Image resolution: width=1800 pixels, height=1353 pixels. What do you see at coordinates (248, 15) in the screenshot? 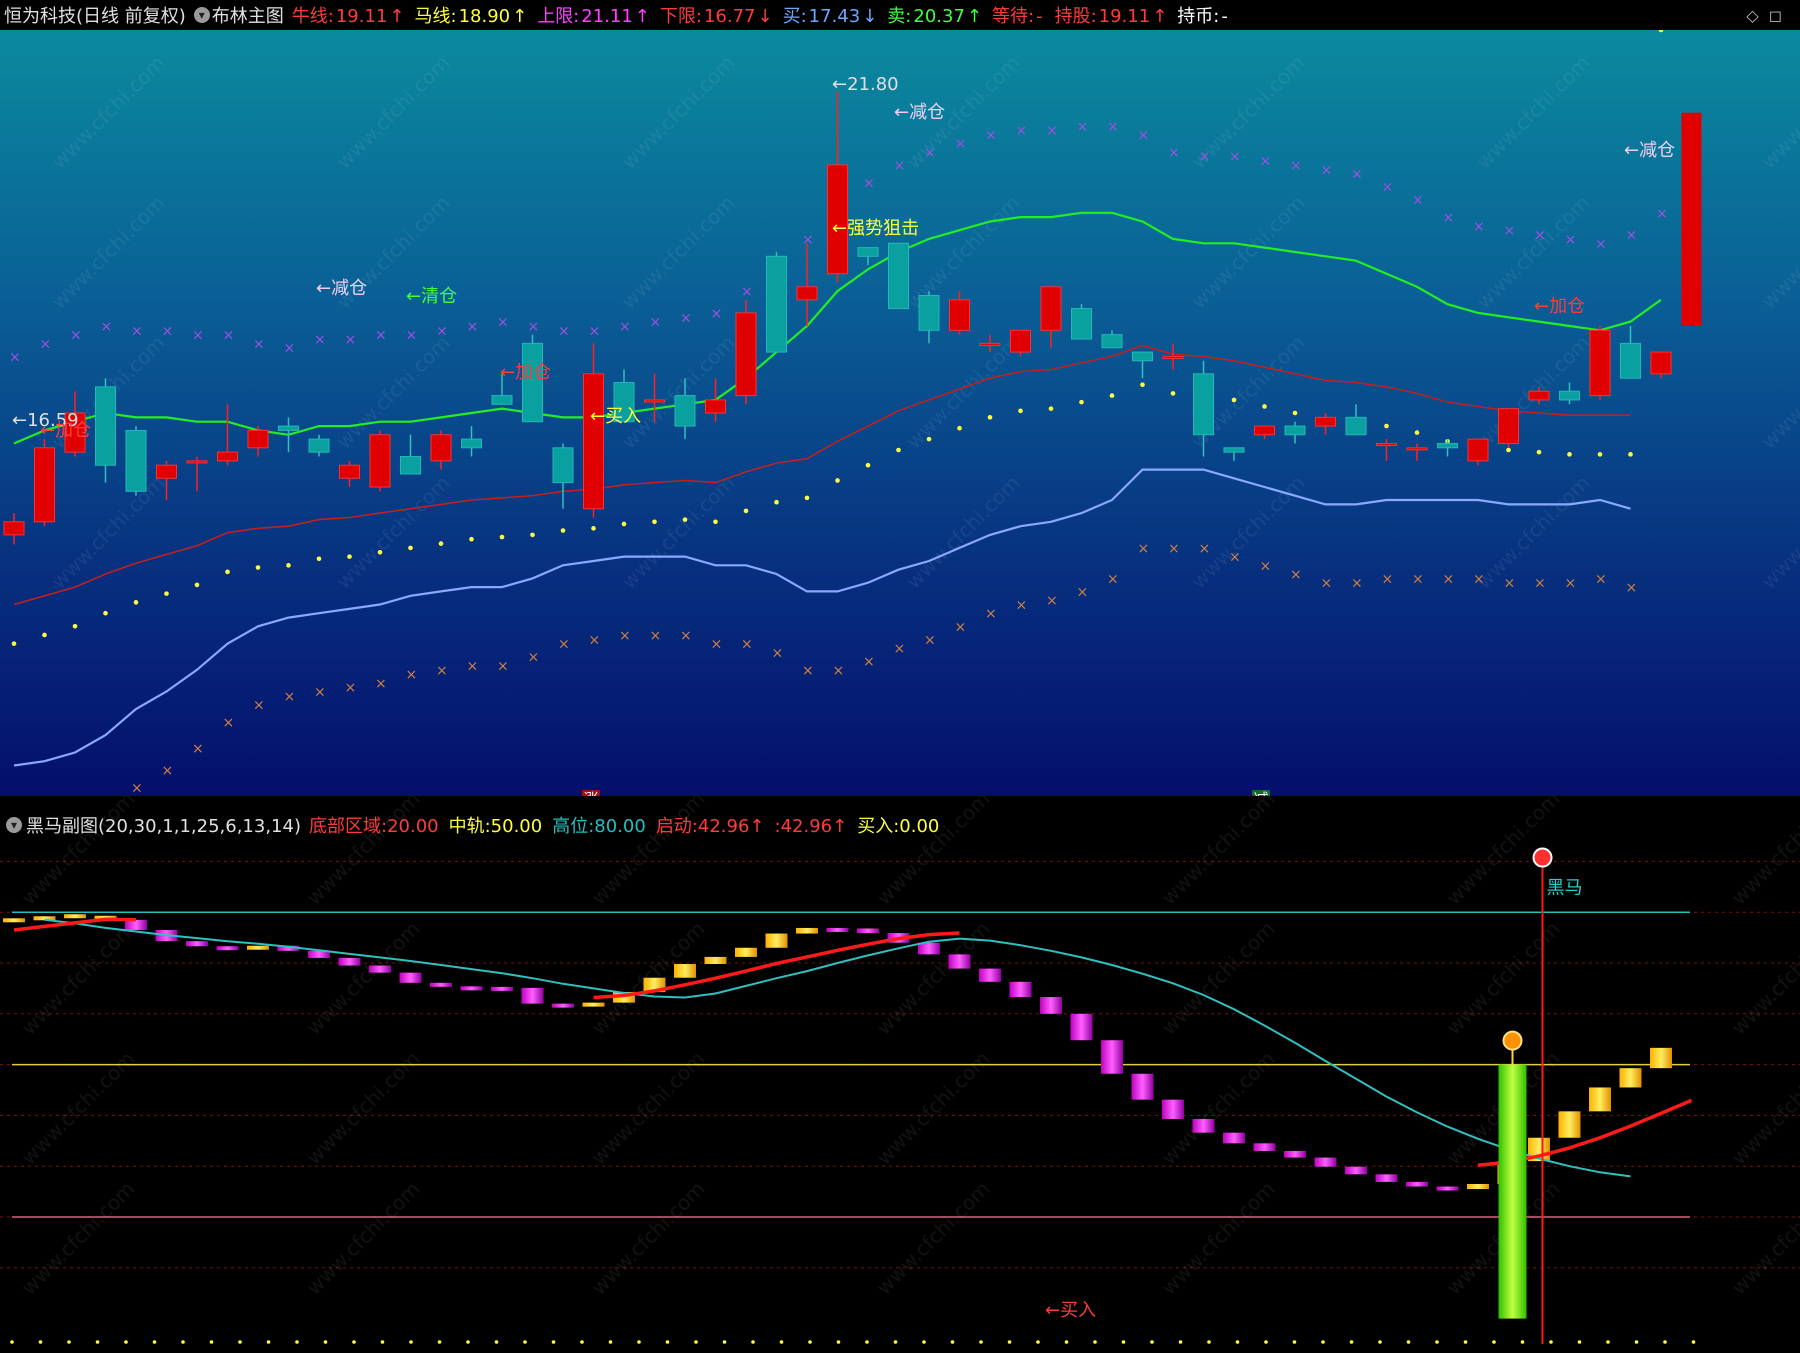
I see `indicator-name: 布林主图` at bounding box center [248, 15].